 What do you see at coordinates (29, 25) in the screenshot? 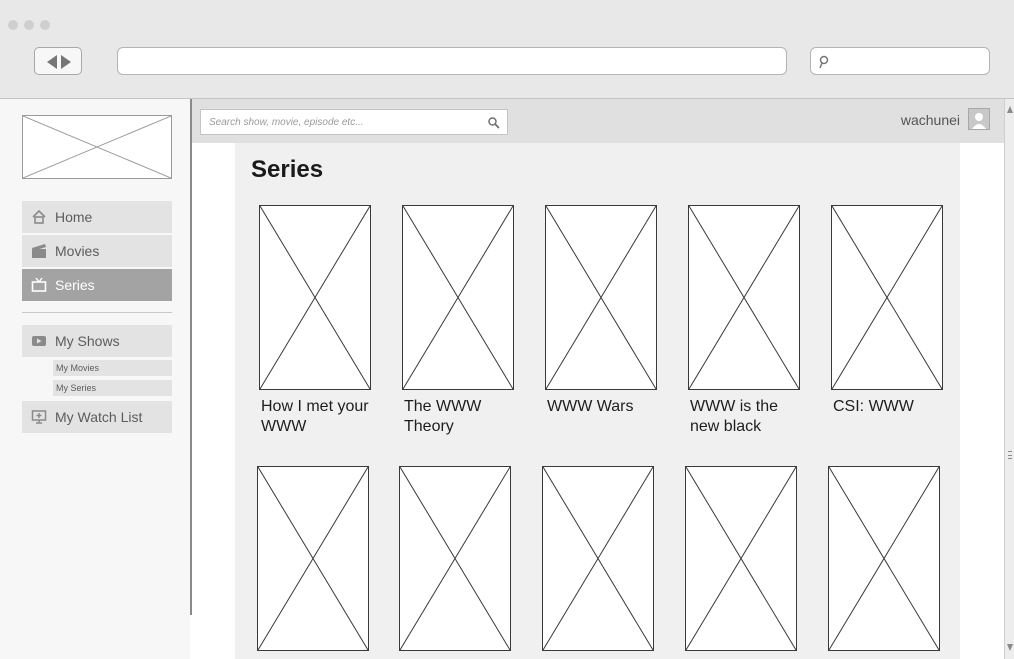
I see `window-minimize-dot` at bounding box center [29, 25].